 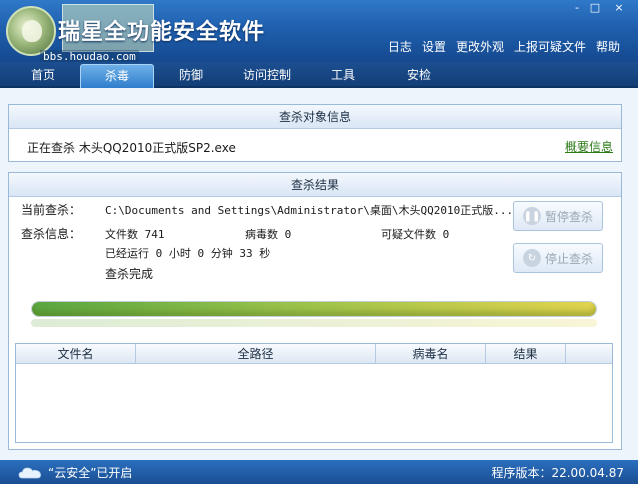 What do you see at coordinates (526, 354) in the screenshot?
I see `column-header-result: 结果` at bounding box center [526, 354].